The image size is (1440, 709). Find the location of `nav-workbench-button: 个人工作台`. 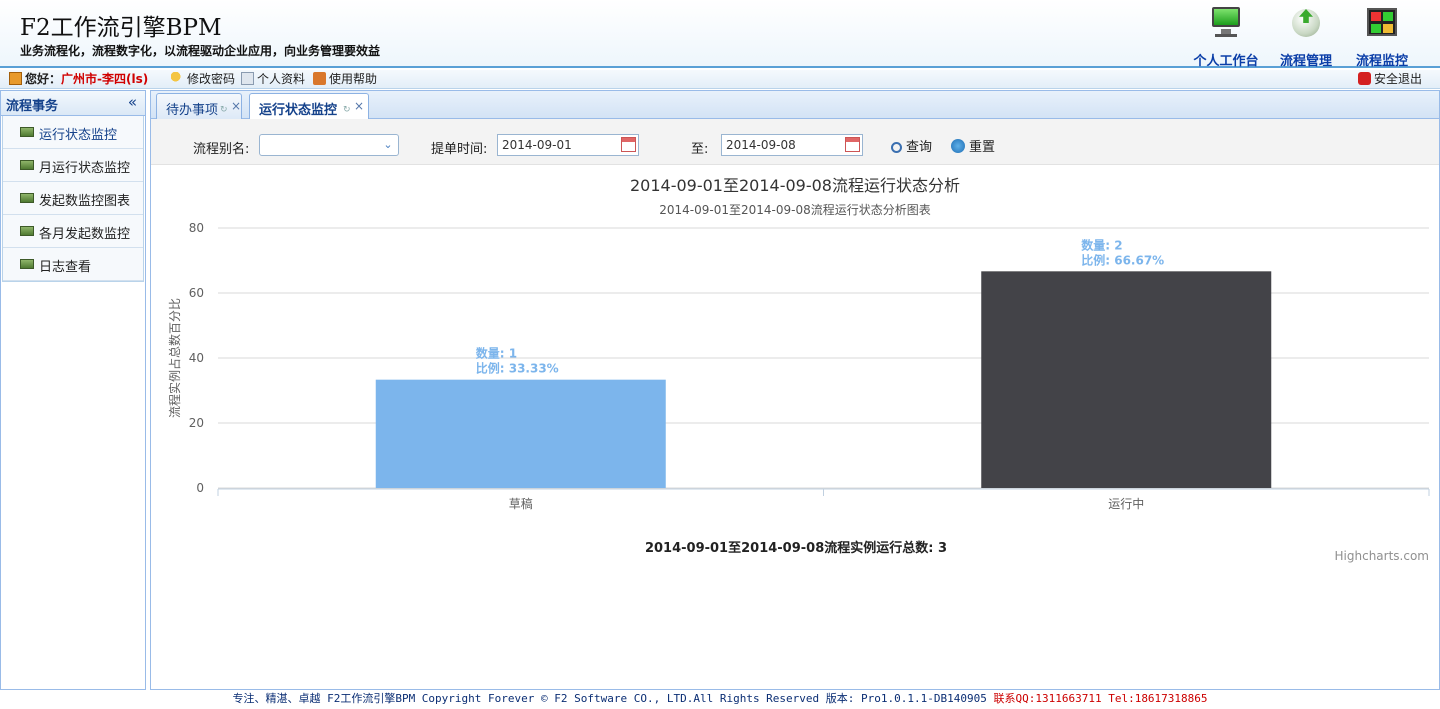

nav-workbench-button: 个人工作台 is located at coordinates (1226, 35).